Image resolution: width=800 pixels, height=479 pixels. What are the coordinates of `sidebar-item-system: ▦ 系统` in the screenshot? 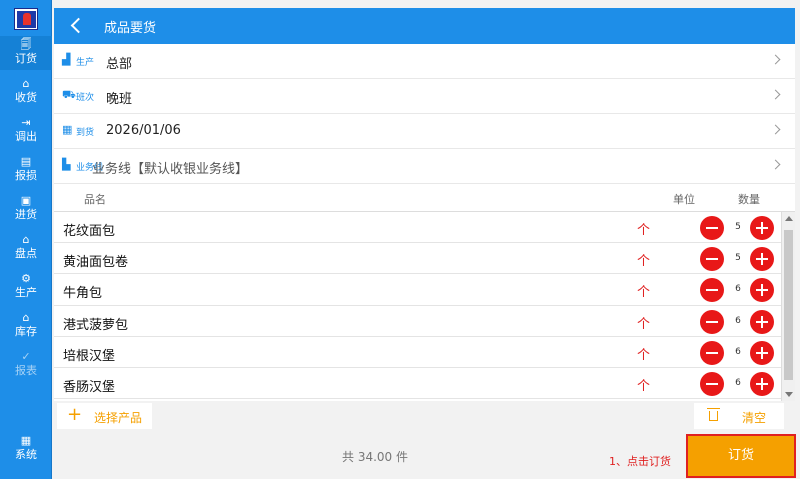 It's located at (26, 449).